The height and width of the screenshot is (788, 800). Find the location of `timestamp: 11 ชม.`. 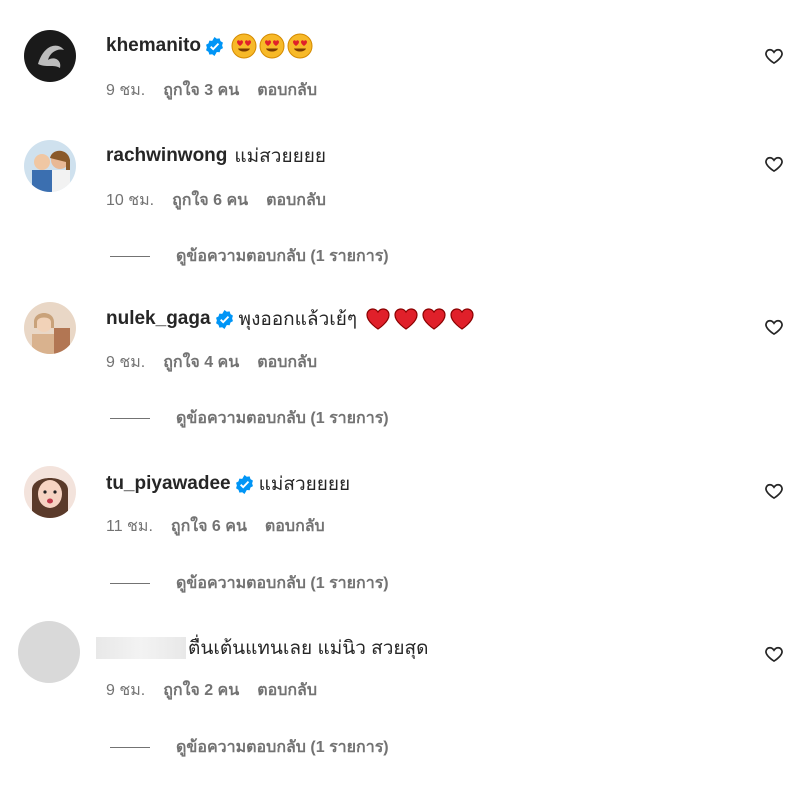

timestamp: 11 ชม. is located at coordinates (129, 526).